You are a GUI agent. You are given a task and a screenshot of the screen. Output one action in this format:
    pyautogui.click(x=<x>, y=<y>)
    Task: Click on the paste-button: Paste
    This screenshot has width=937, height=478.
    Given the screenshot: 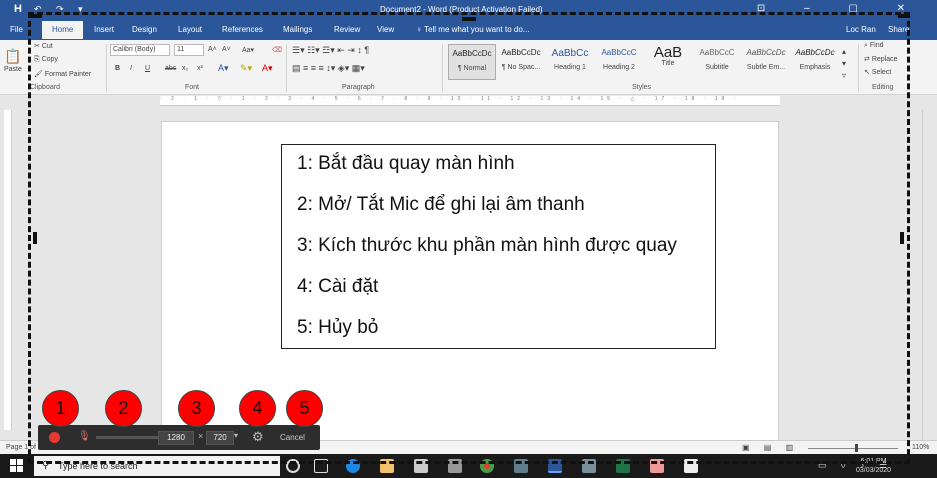 What is the action you would take?
    pyautogui.click(x=13, y=69)
    